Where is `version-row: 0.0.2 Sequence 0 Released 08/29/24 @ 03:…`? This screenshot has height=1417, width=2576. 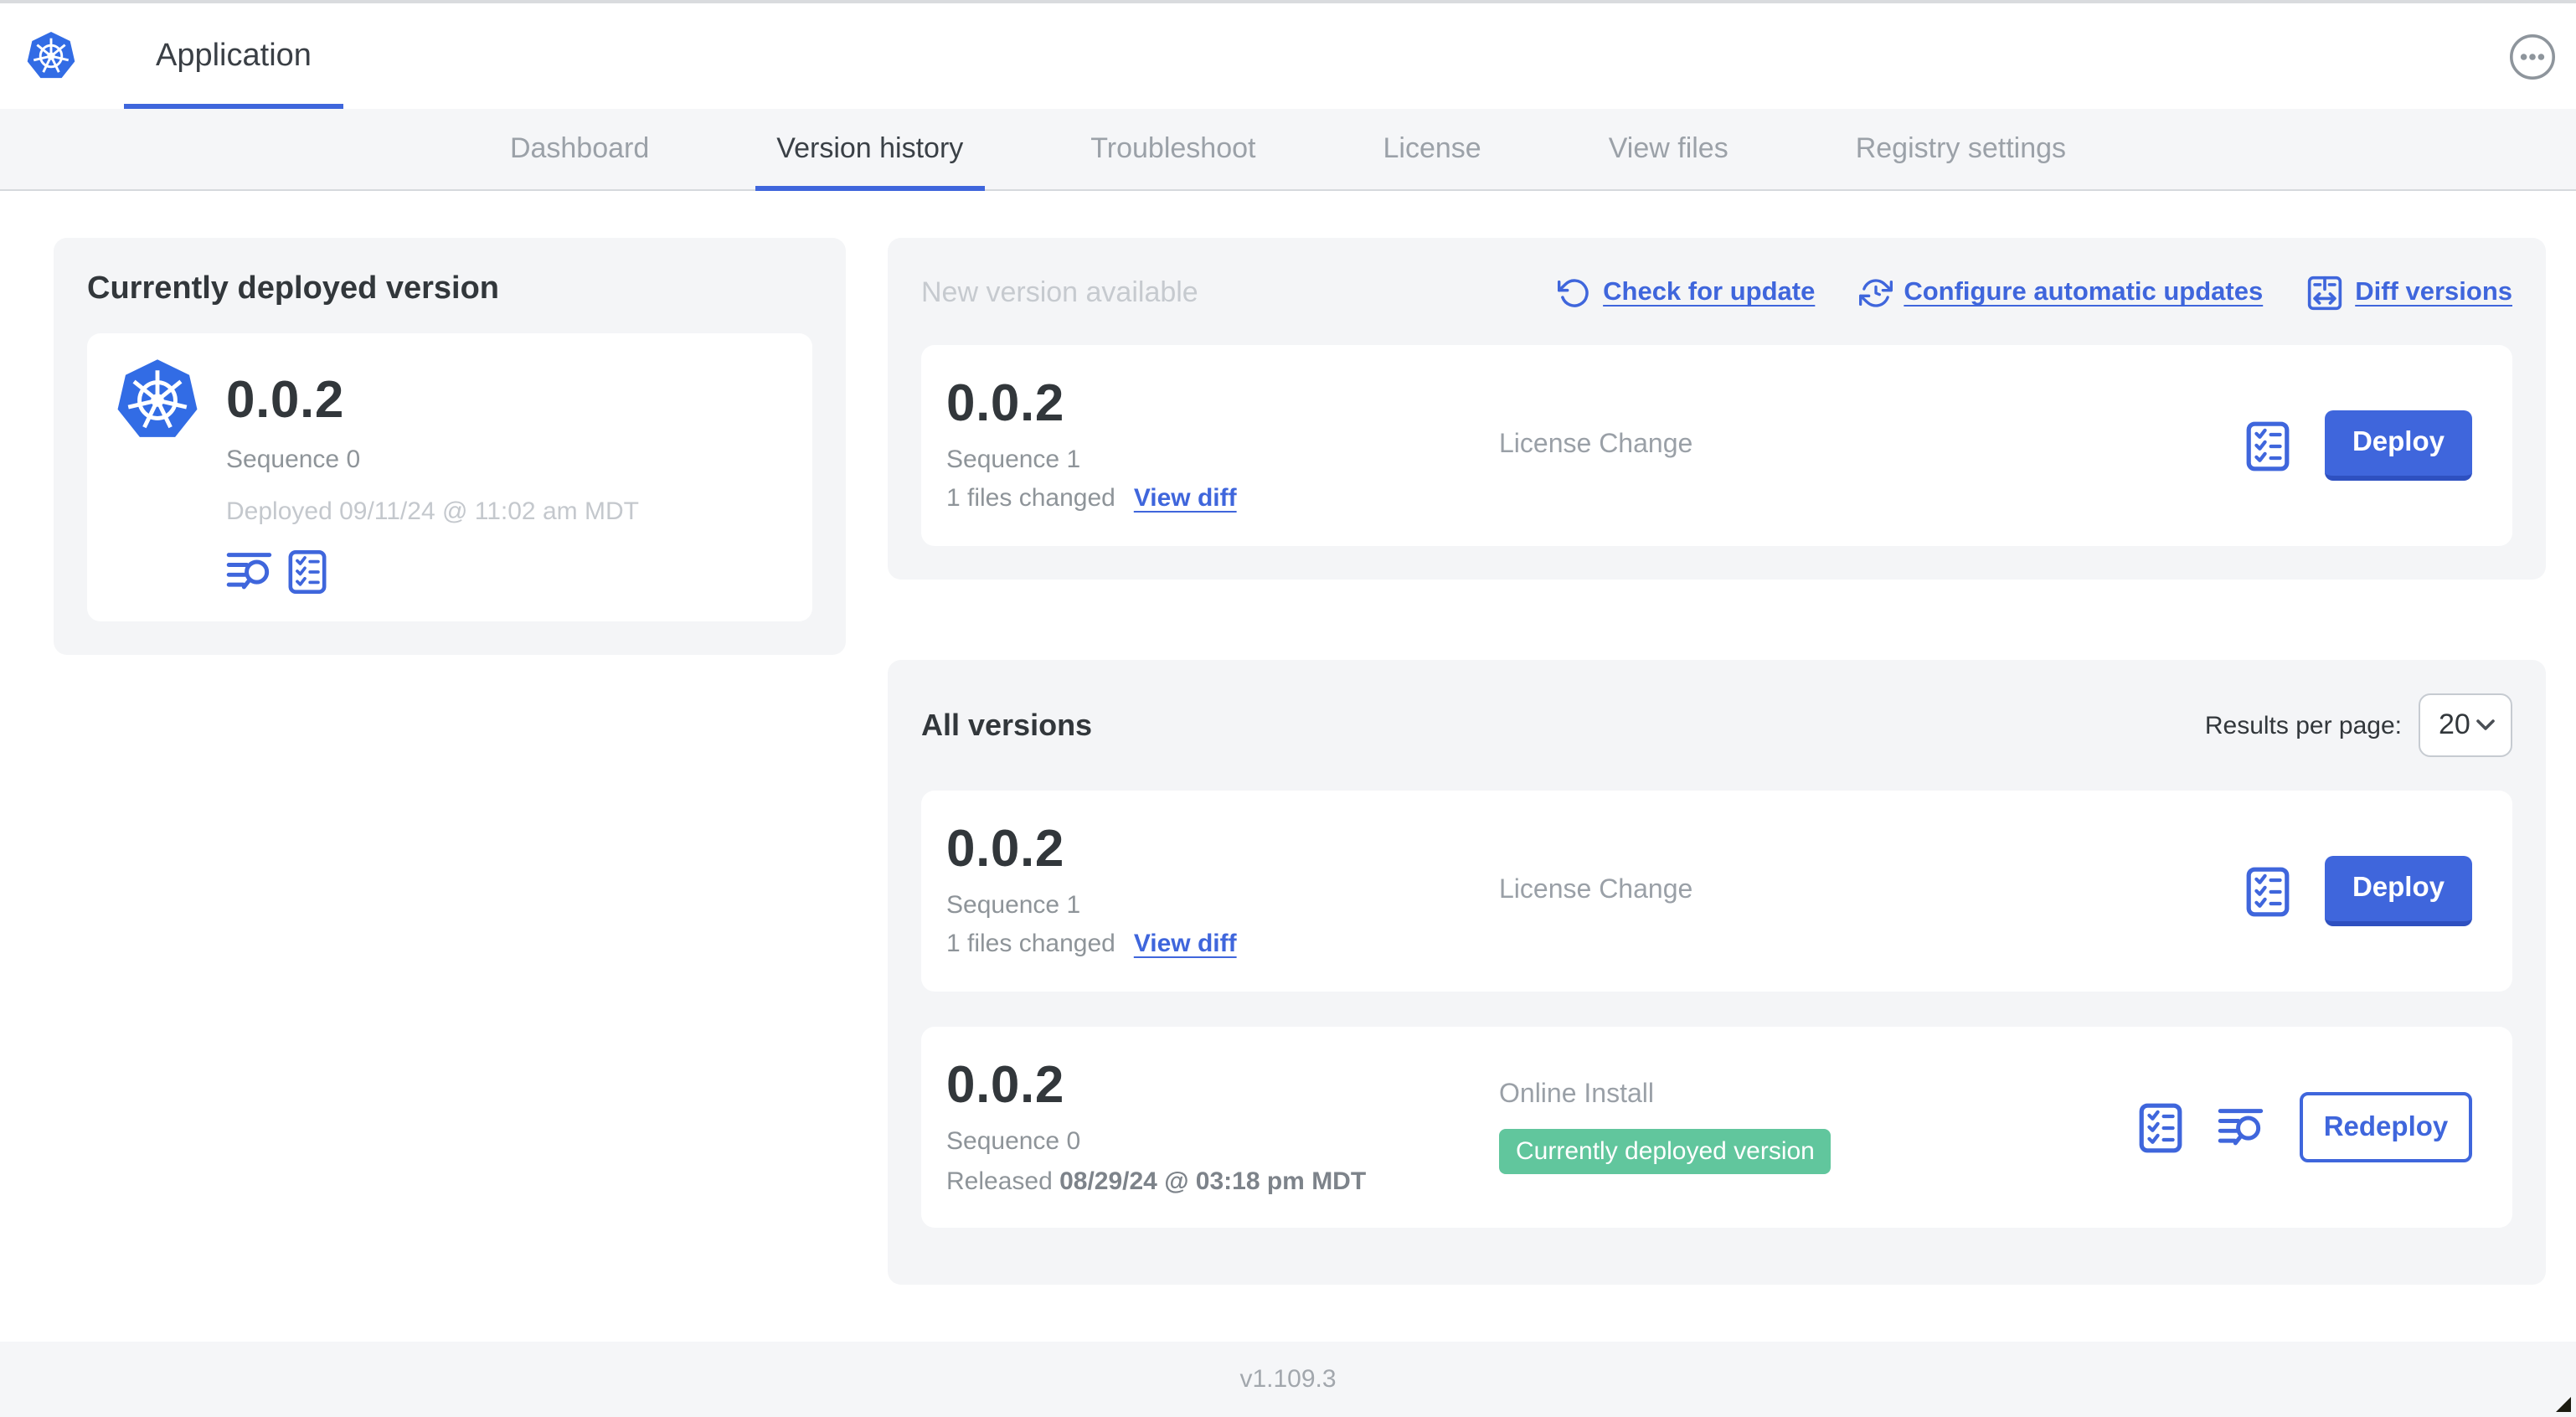 version-row: 0.0.2 Sequence 0 Released 08/29/24 @ 03:… is located at coordinates (1716, 1128).